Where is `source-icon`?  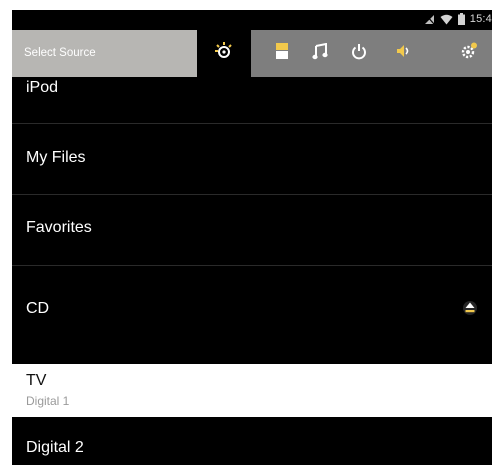 source-icon is located at coordinates (224, 53).